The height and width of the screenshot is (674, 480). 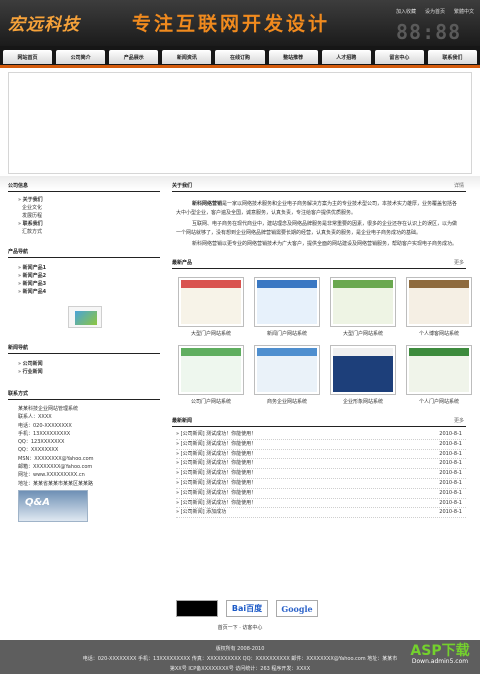 I want to click on friend-link-black, so click(x=197, y=608).